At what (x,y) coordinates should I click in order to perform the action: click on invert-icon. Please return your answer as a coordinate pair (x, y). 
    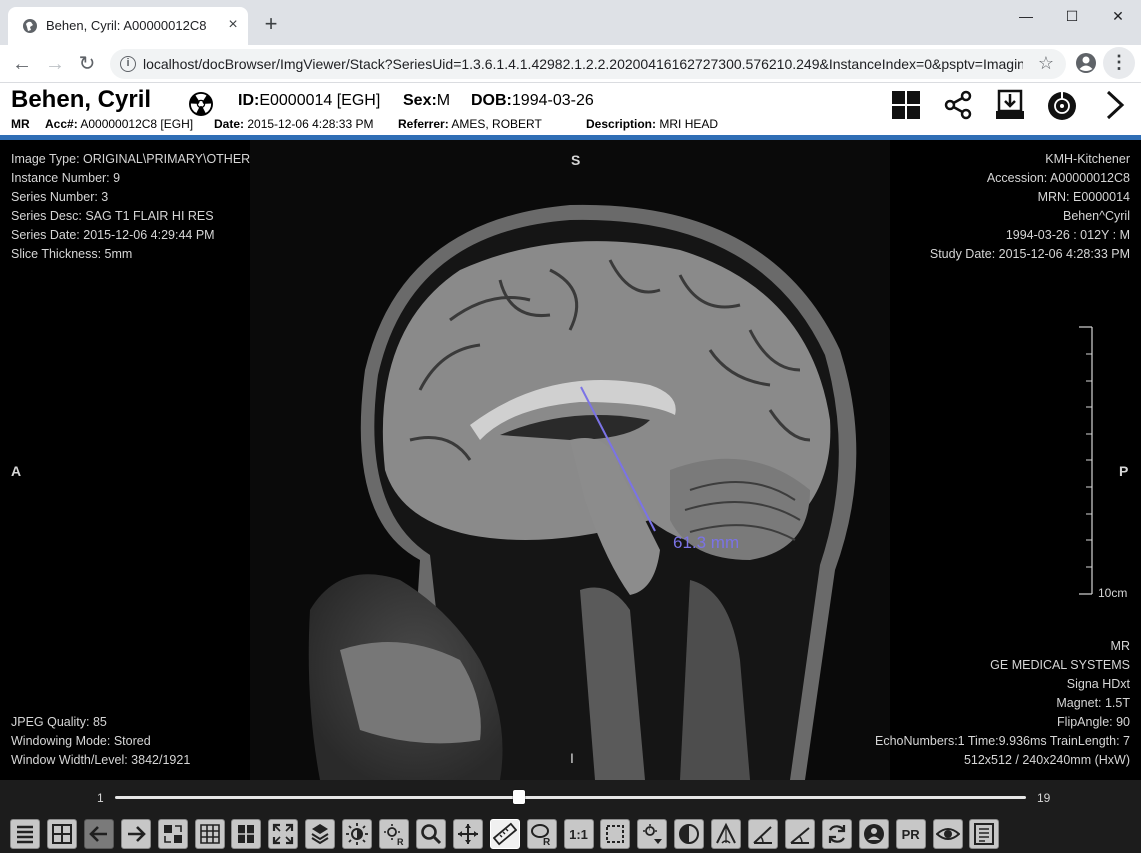
    Looking at the image, I should click on (689, 834).